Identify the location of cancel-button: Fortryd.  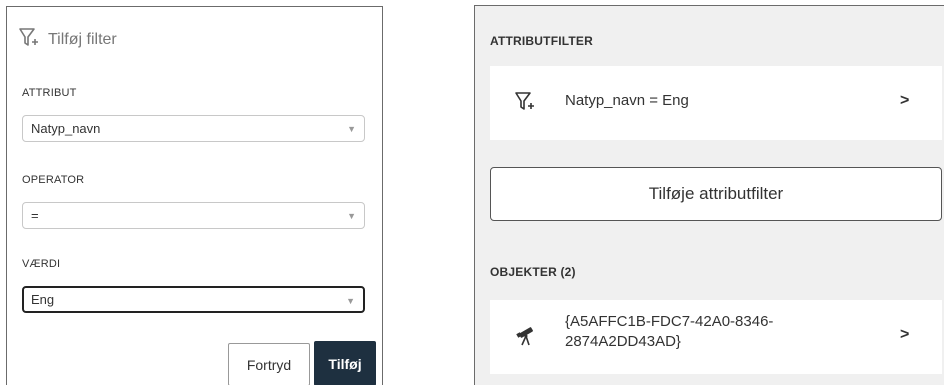
(269, 364).